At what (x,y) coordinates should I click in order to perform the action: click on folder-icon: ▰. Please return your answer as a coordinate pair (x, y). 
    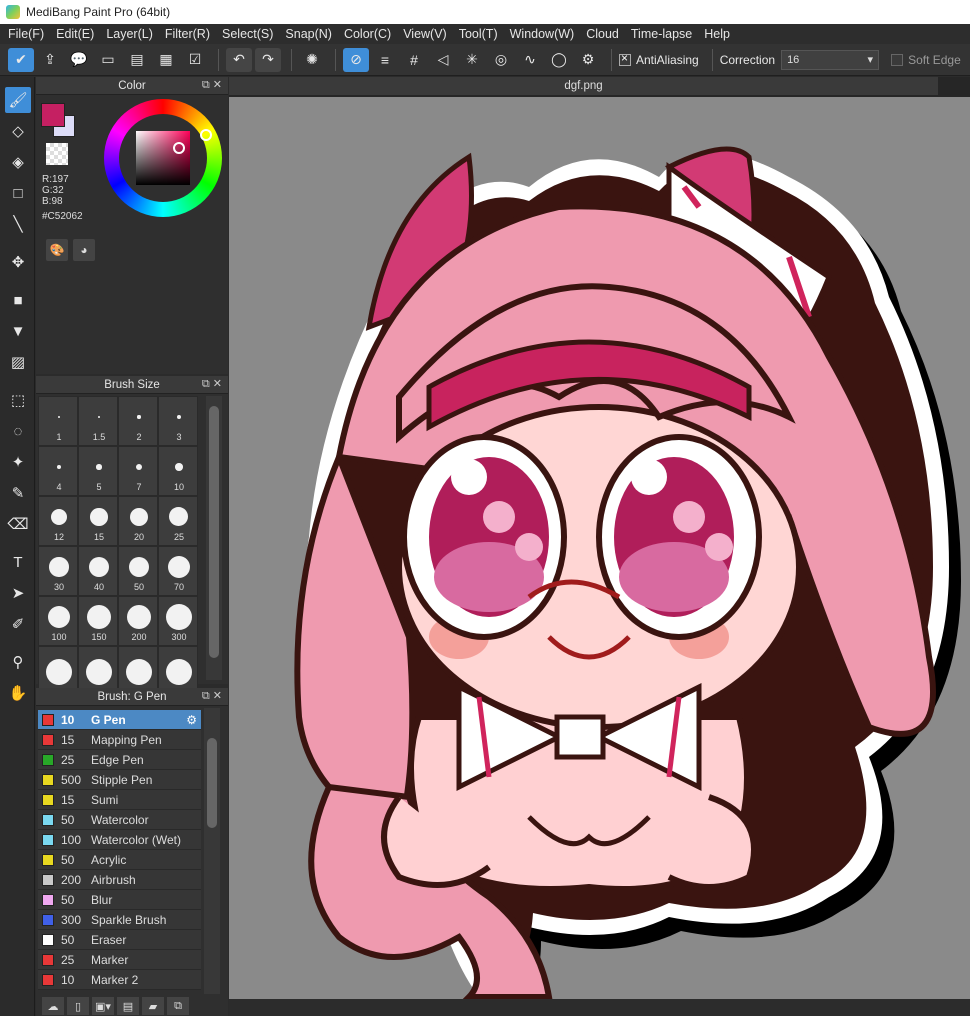
    Looking at the image, I should click on (153, 1006).